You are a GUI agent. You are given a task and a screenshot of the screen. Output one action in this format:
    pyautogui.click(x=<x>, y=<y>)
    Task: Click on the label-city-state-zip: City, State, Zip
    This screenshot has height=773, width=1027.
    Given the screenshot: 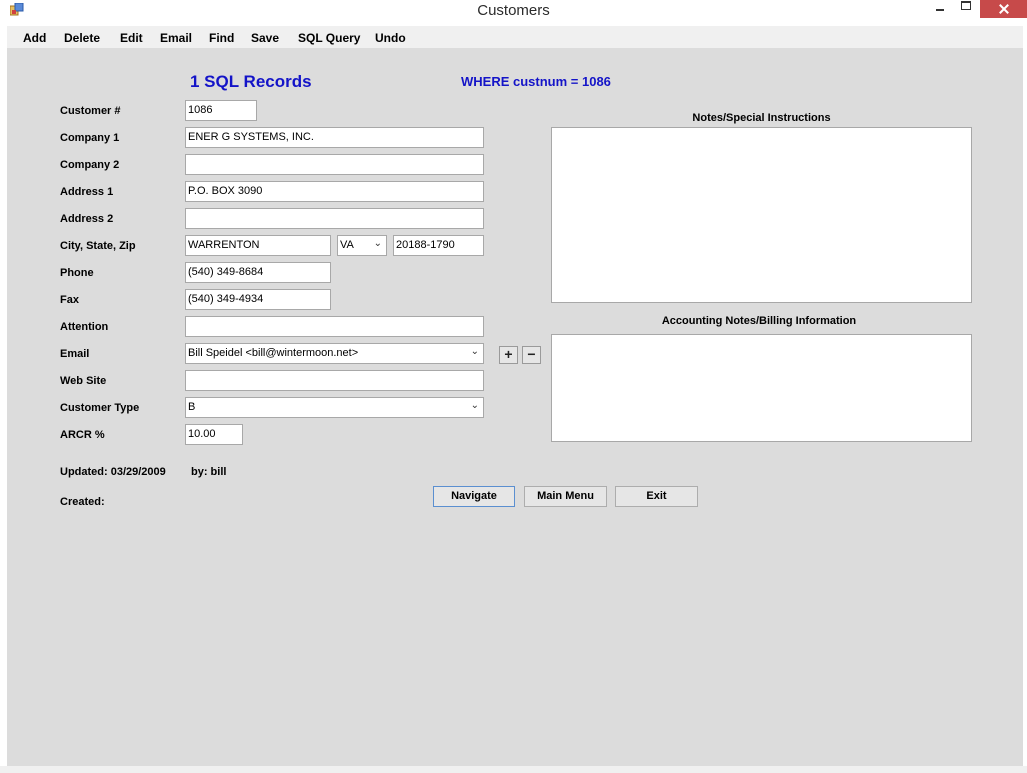 What is the action you would take?
    pyautogui.click(x=98, y=246)
    